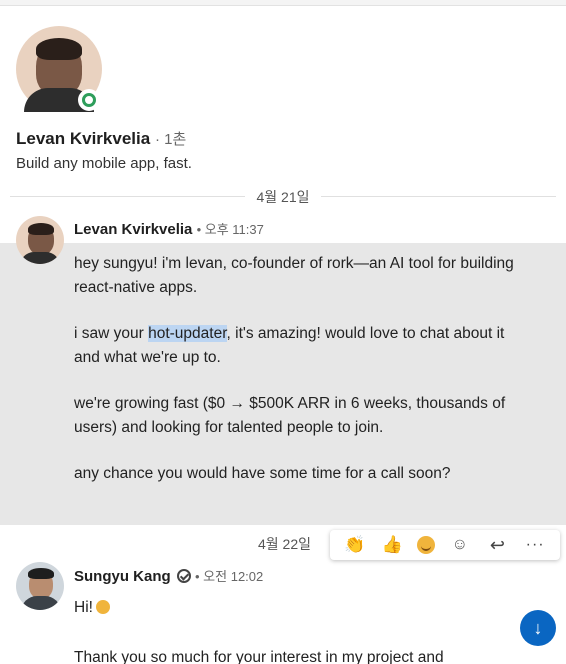 This screenshot has width=566, height=664. Describe the element at coordinates (104, 163) in the screenshot. I see `profile-headline: Build any mobile app, fast.` at that location.